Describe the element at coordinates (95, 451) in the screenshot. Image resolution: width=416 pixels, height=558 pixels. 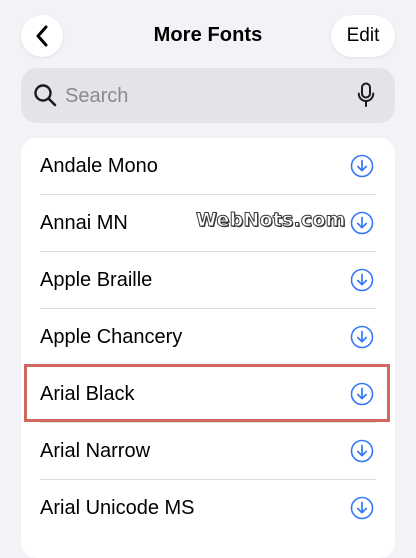
I see `font-name: Arial Narrow` at that location.